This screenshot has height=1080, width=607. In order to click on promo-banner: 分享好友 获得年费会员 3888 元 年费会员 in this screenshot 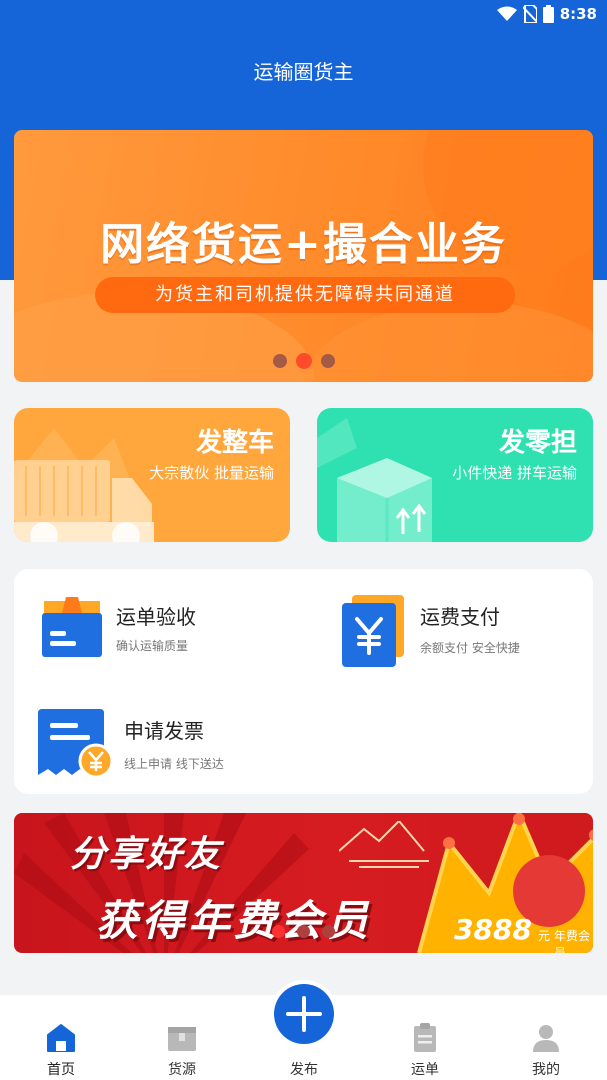, I will do `click(303, 883)`.